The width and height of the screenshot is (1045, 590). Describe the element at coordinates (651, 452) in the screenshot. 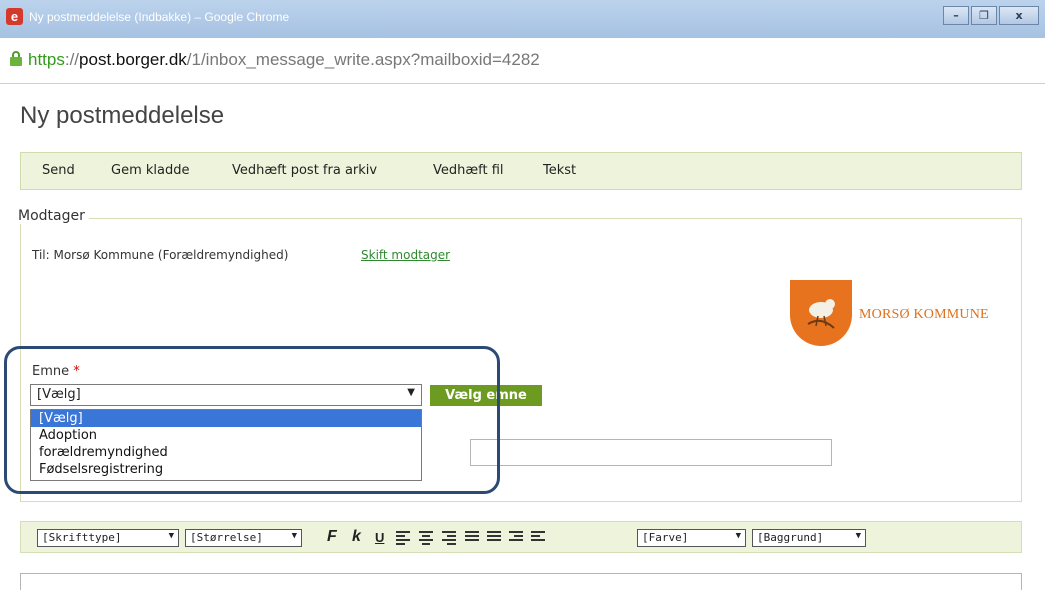

I see `subject-text-input` at that location.